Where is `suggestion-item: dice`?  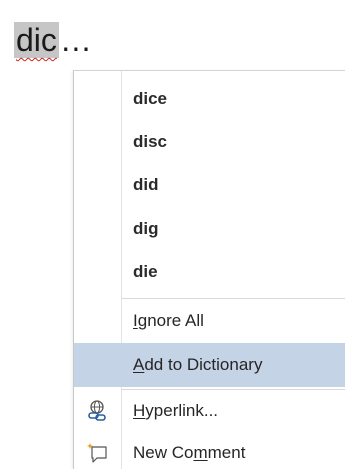 suggestion-item: dice is located at coordinates (209, 99).